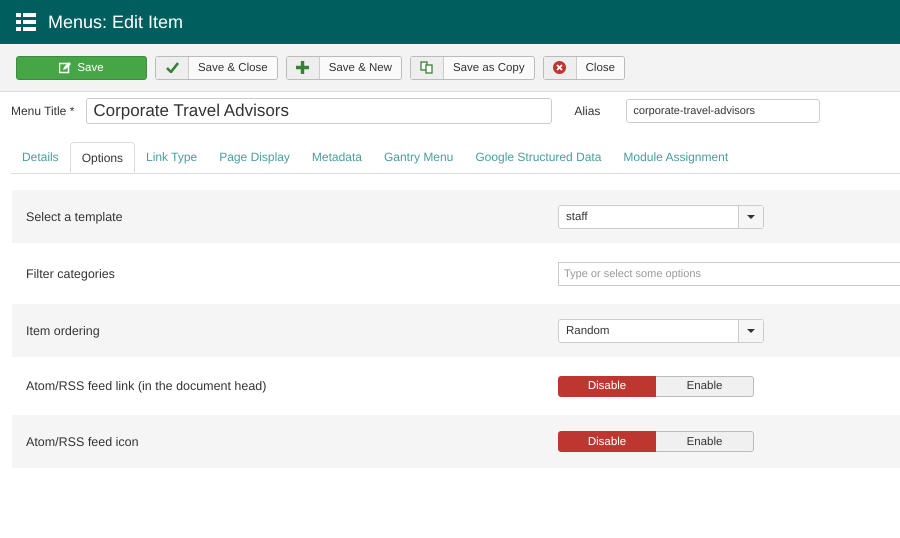  I want to click on checkmark-icon, so click(172, 67).